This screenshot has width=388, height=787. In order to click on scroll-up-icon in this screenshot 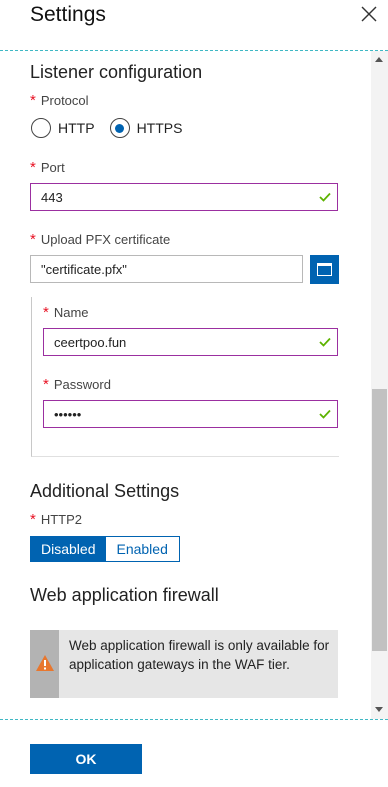, I will do `click(379, 59)`.